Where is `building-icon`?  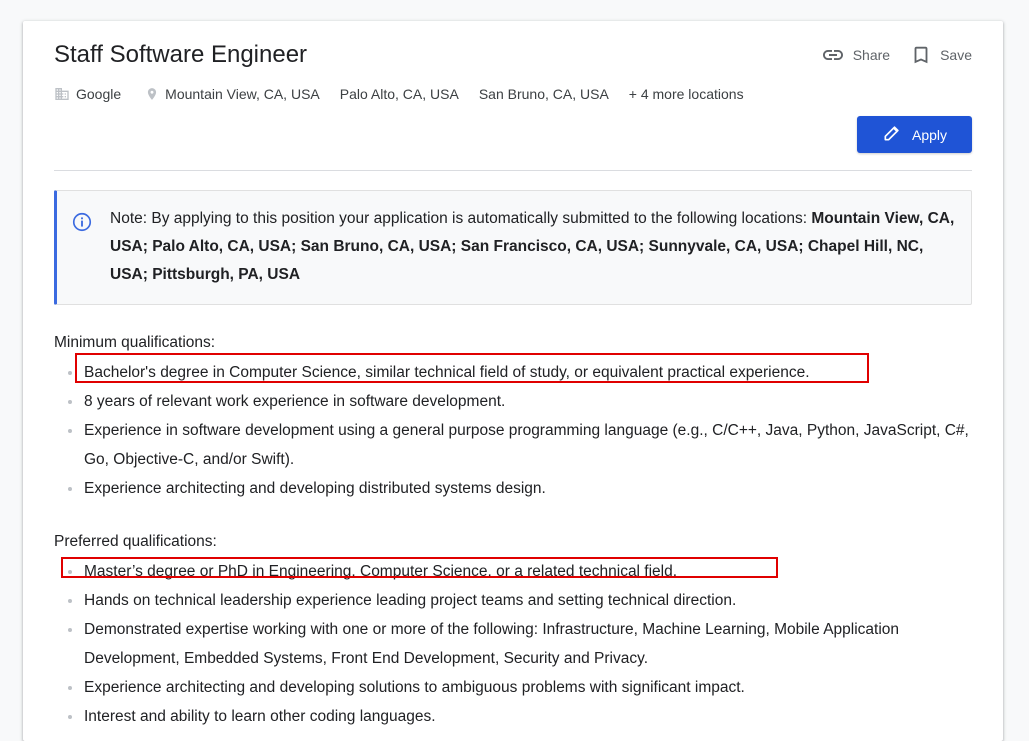 building-icon is located at coordinates (62, 94).